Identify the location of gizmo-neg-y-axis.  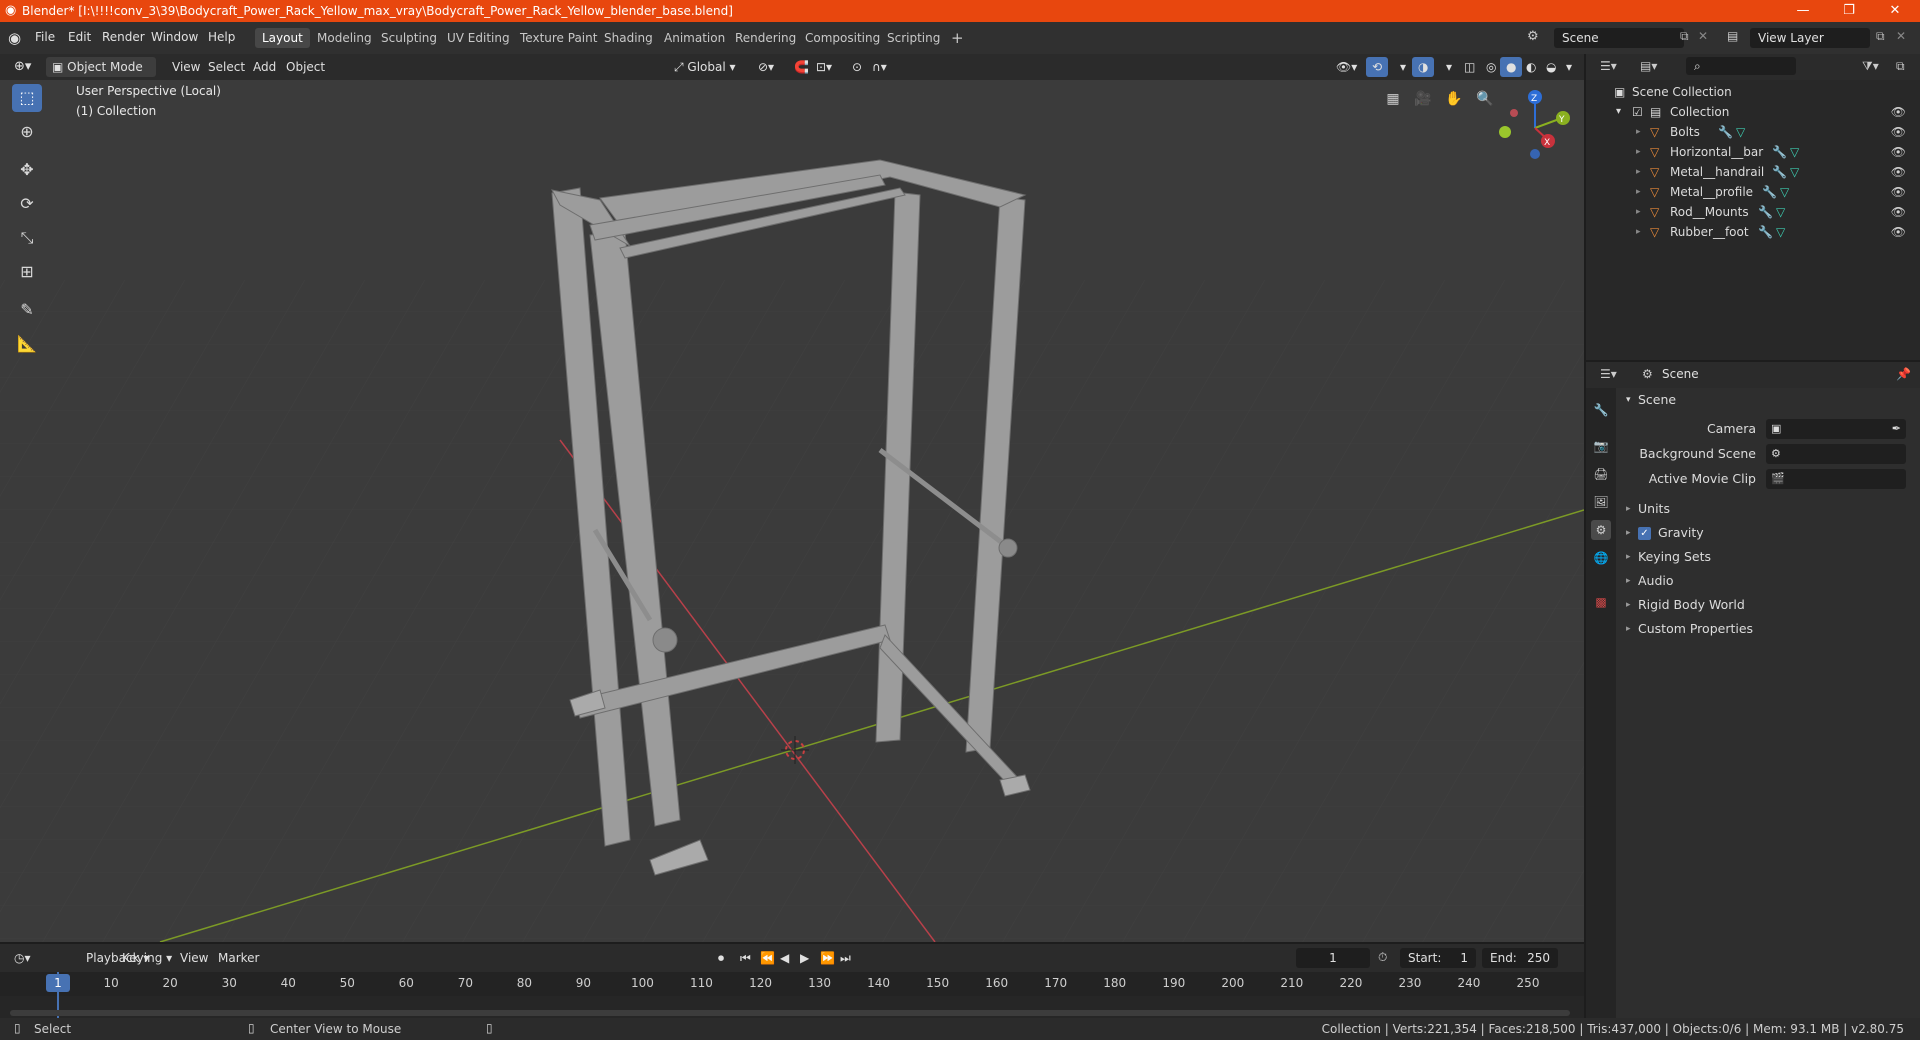
(1505, 132).